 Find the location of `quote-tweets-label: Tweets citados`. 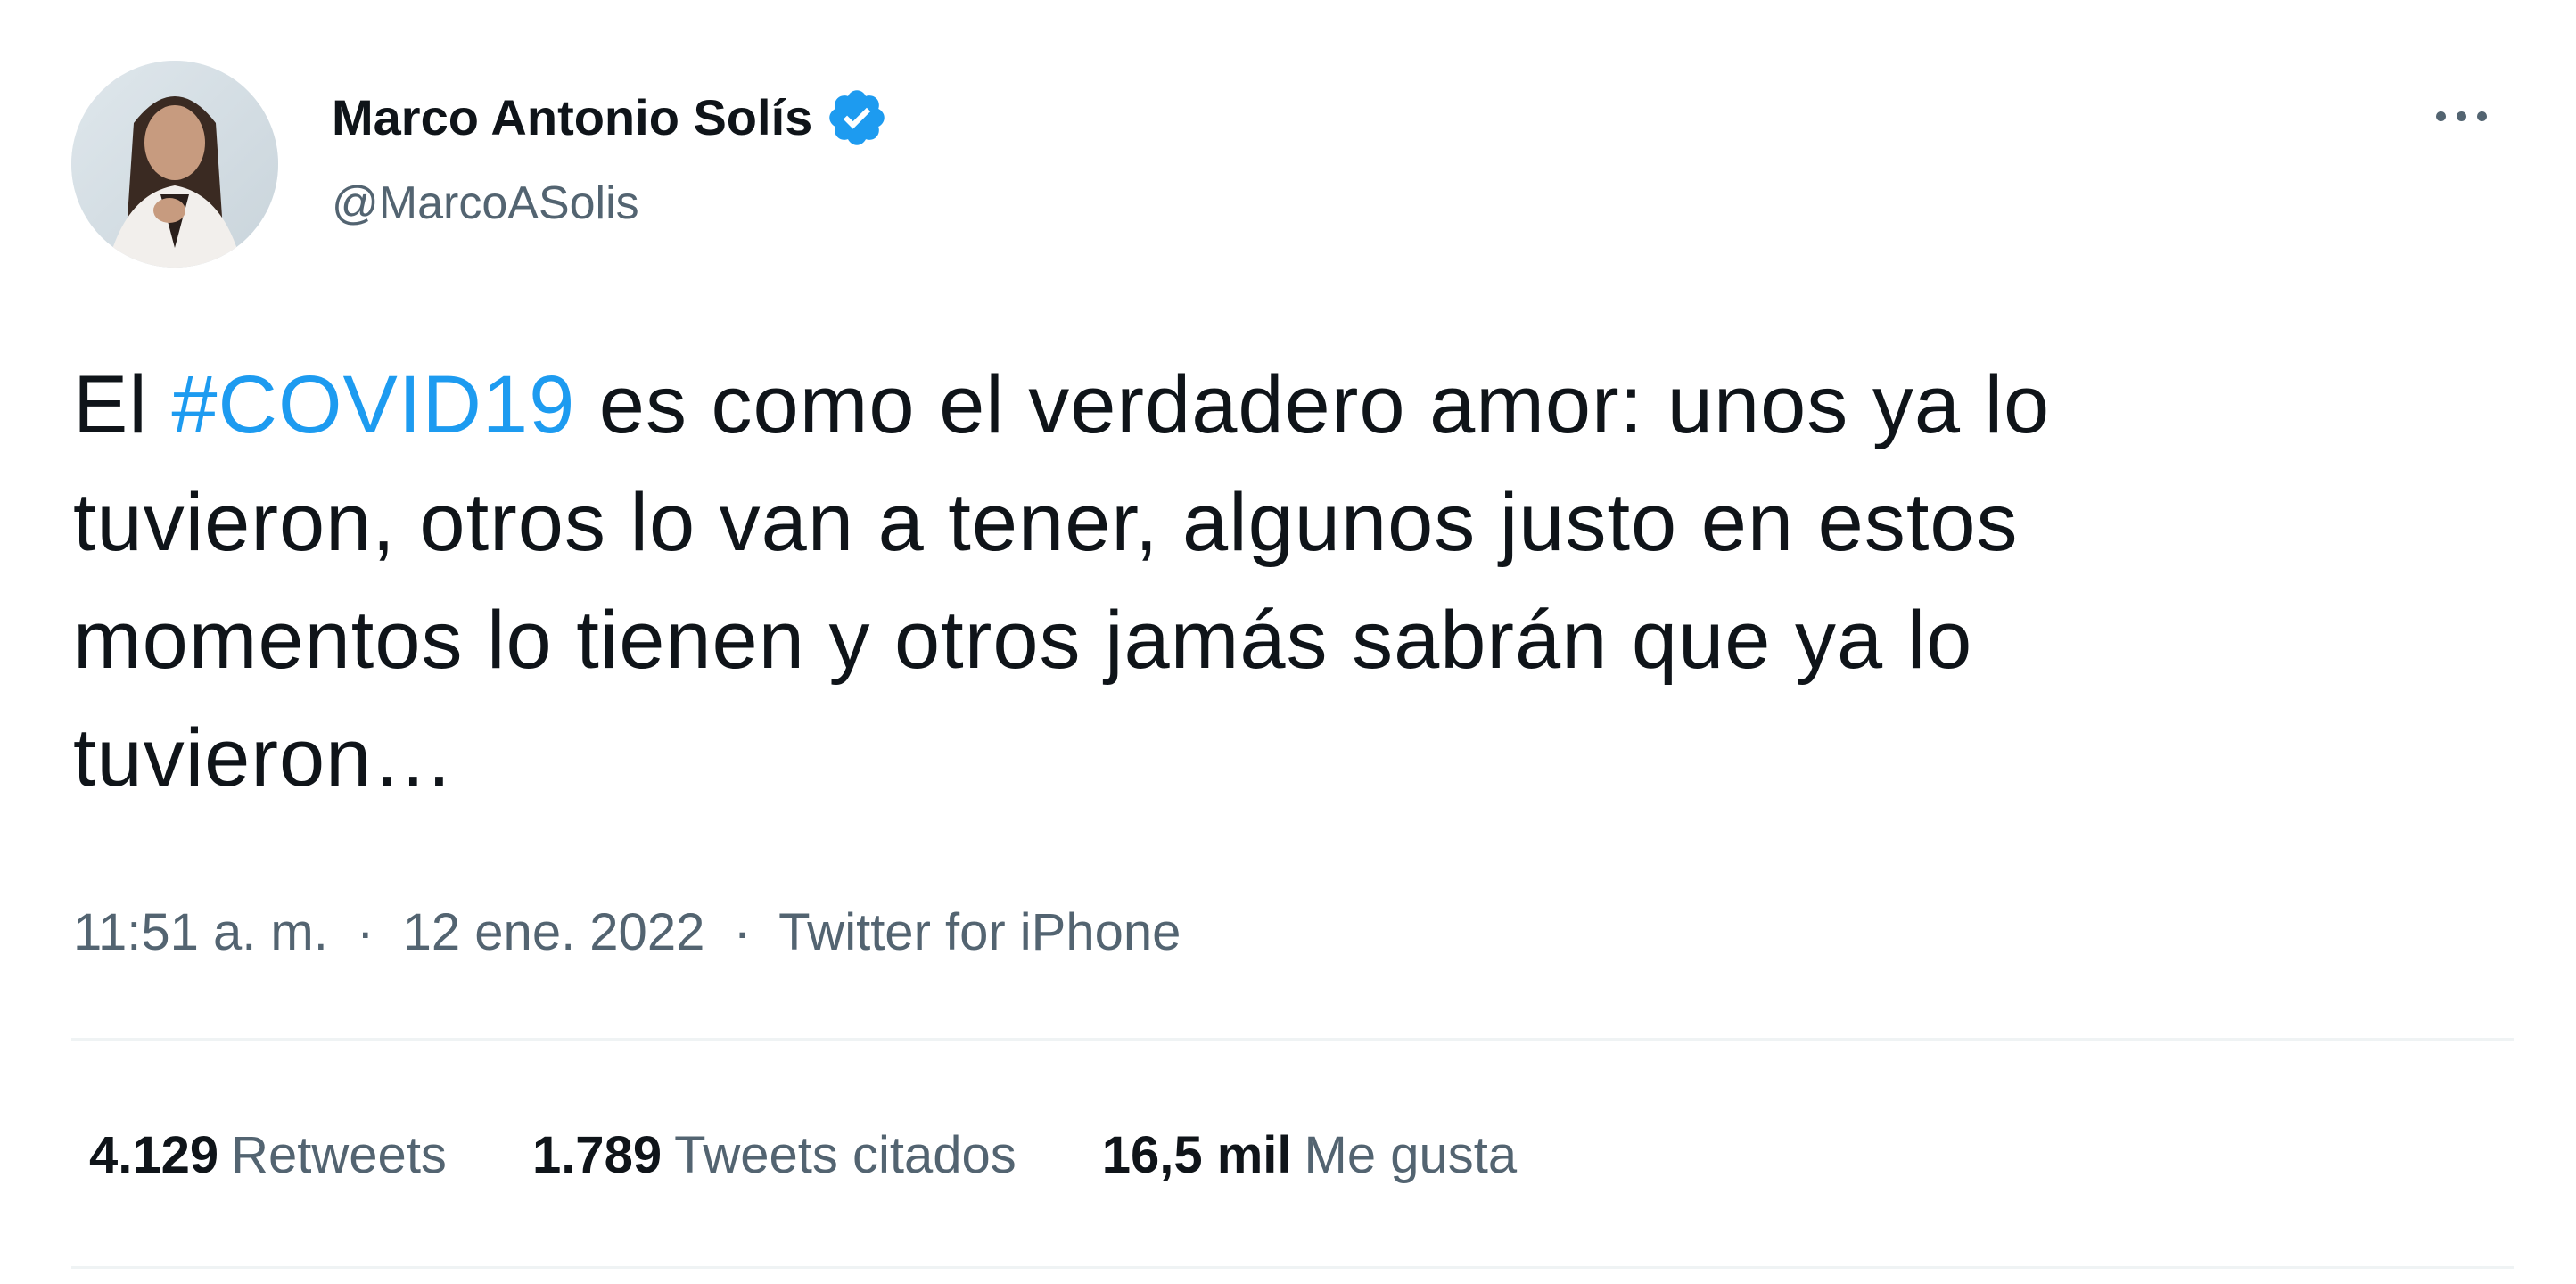

quote-tweets-label: Tweets citados is located at coordinates (845, 1155).